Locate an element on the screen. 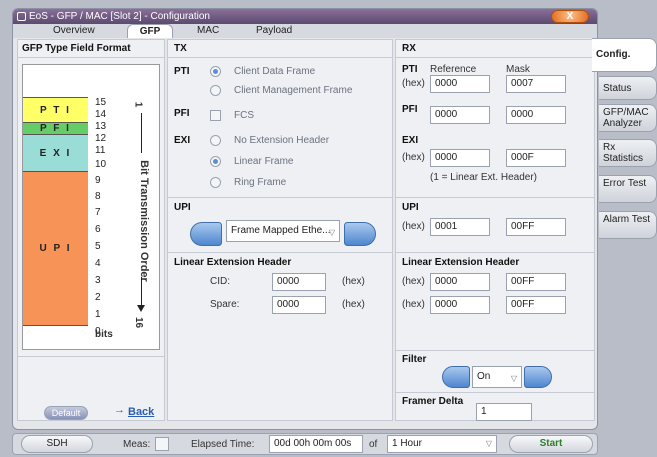  side-tab-rx-statistics: Rx Statistics is located at coordinates (628, 153).